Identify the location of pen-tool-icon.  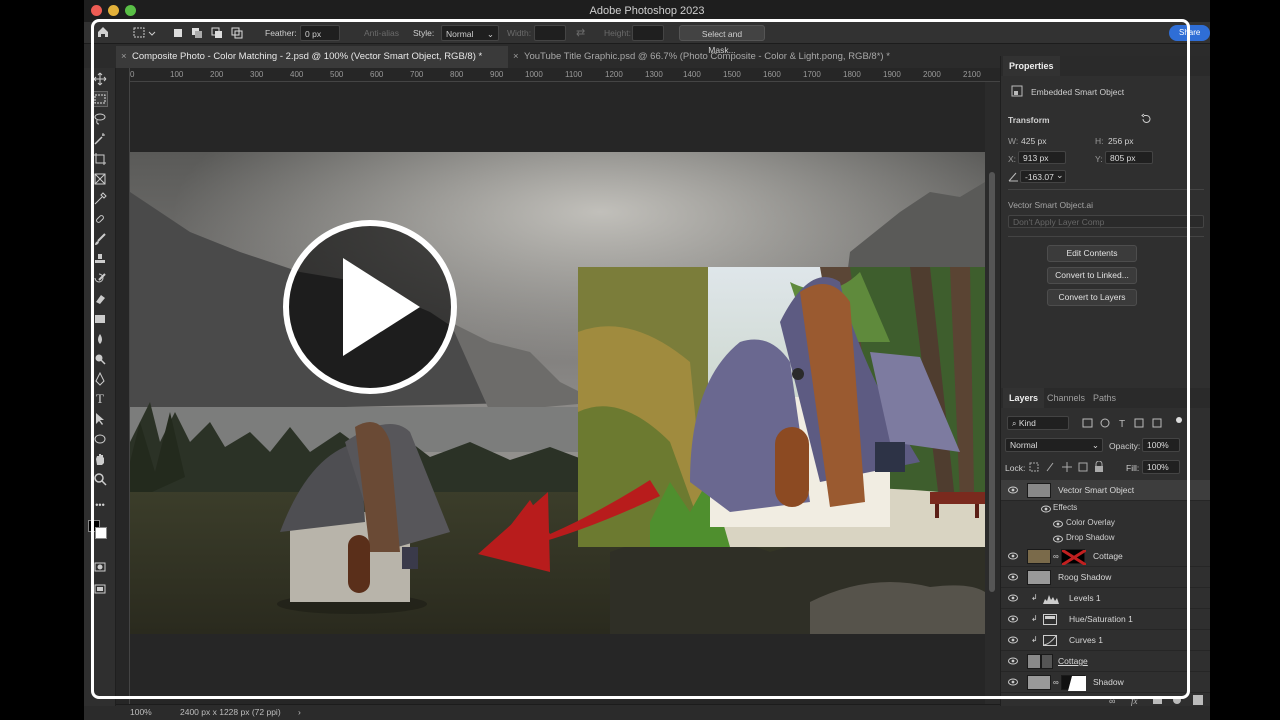
(100, 379).